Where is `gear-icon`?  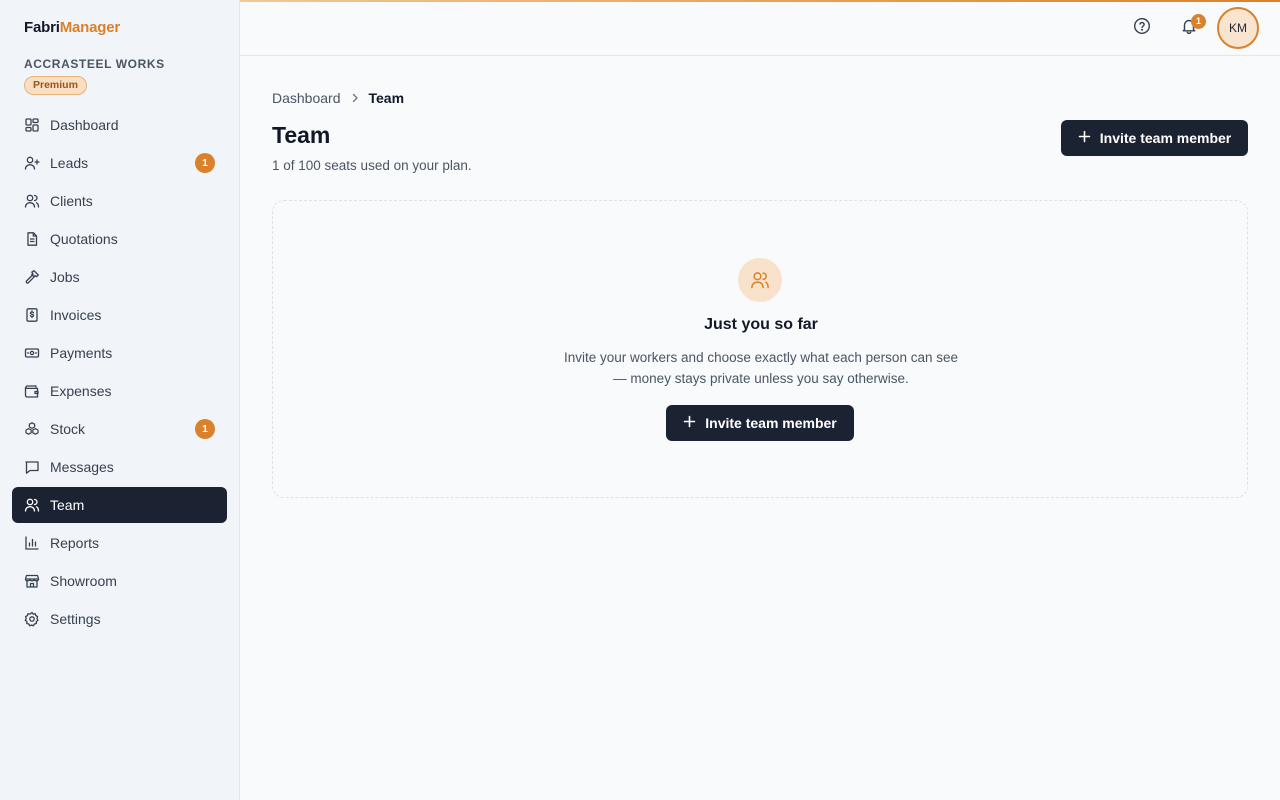
gear-icon is located at coordinates (32, 619).